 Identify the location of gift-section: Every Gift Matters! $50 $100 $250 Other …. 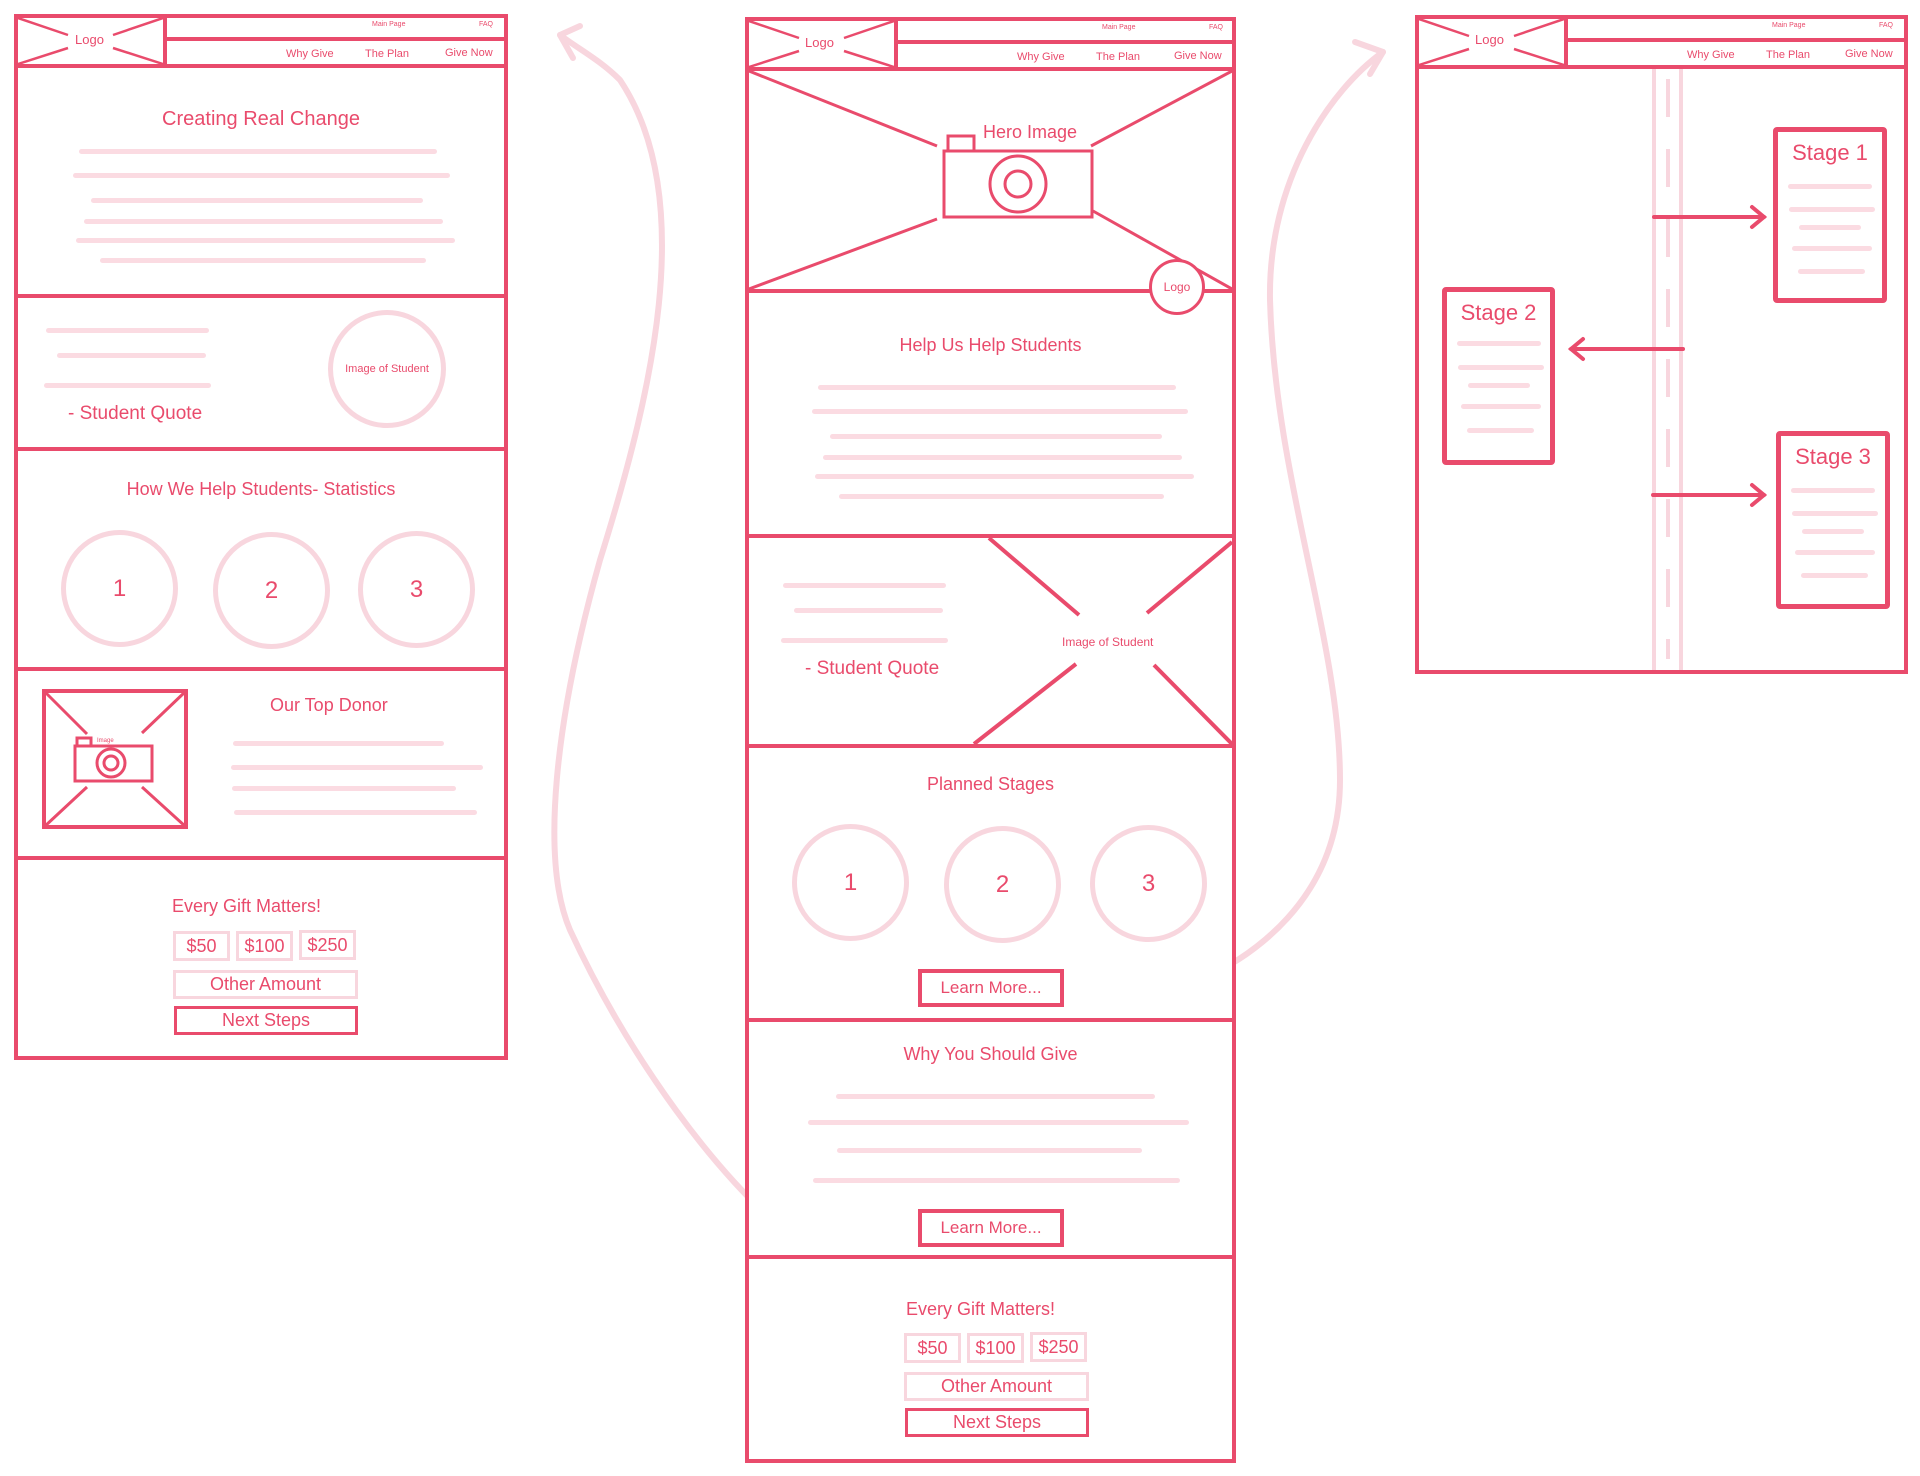
(261, 958).